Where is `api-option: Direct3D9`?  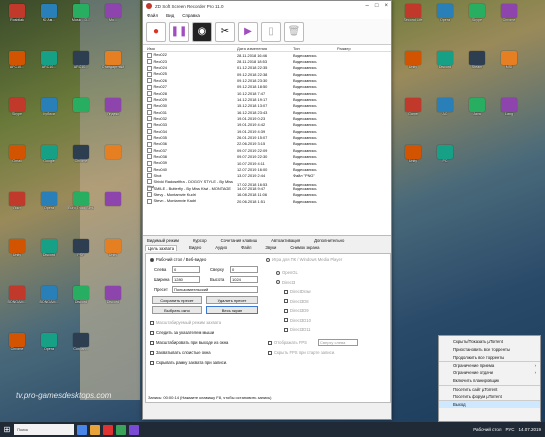 api-option: Direct3D9 is located at coordinates (297, 311).